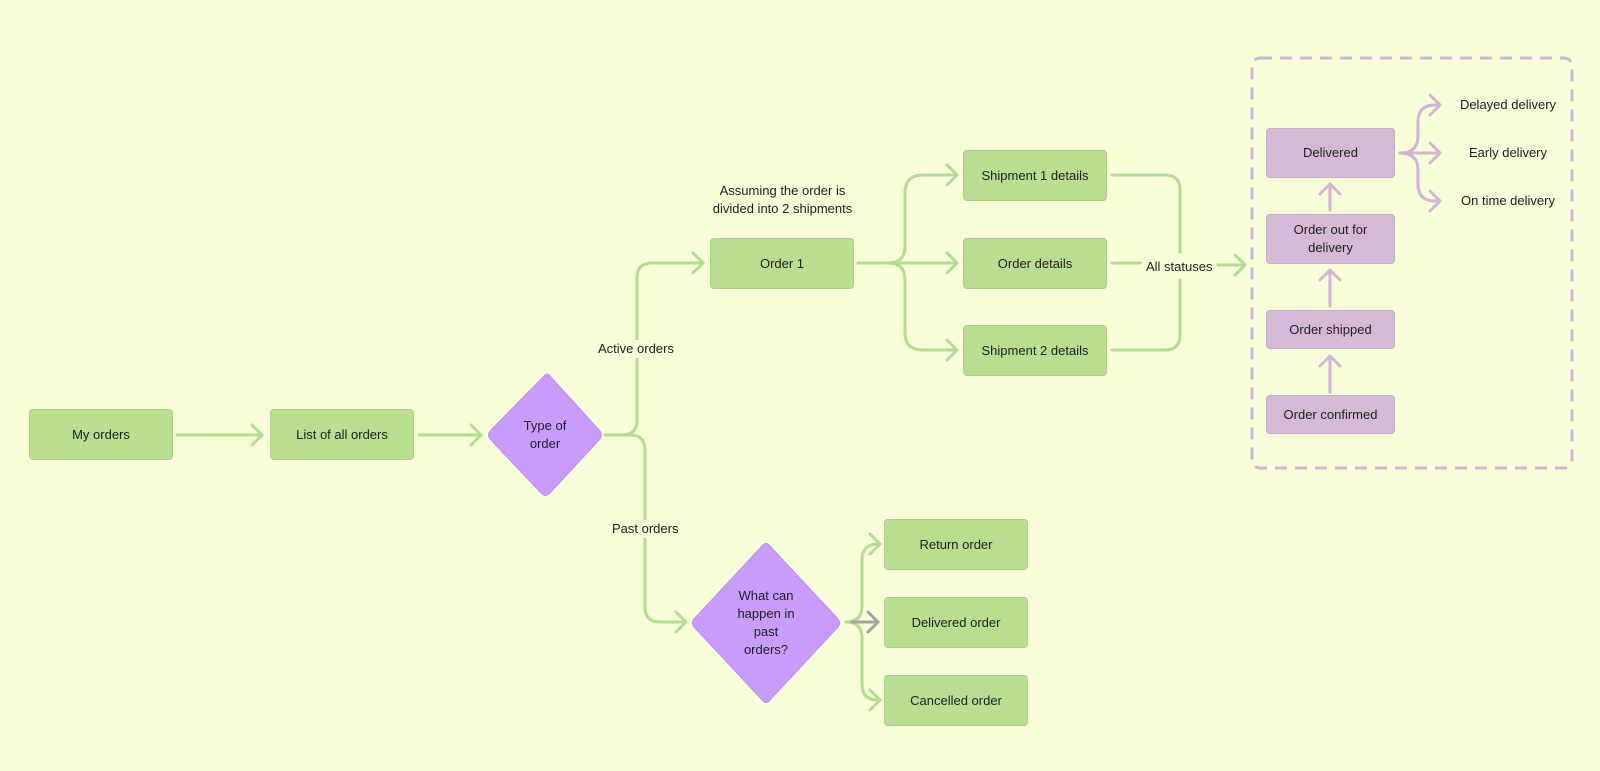  I want to click on edge-past-to-return, so click(863, 583).